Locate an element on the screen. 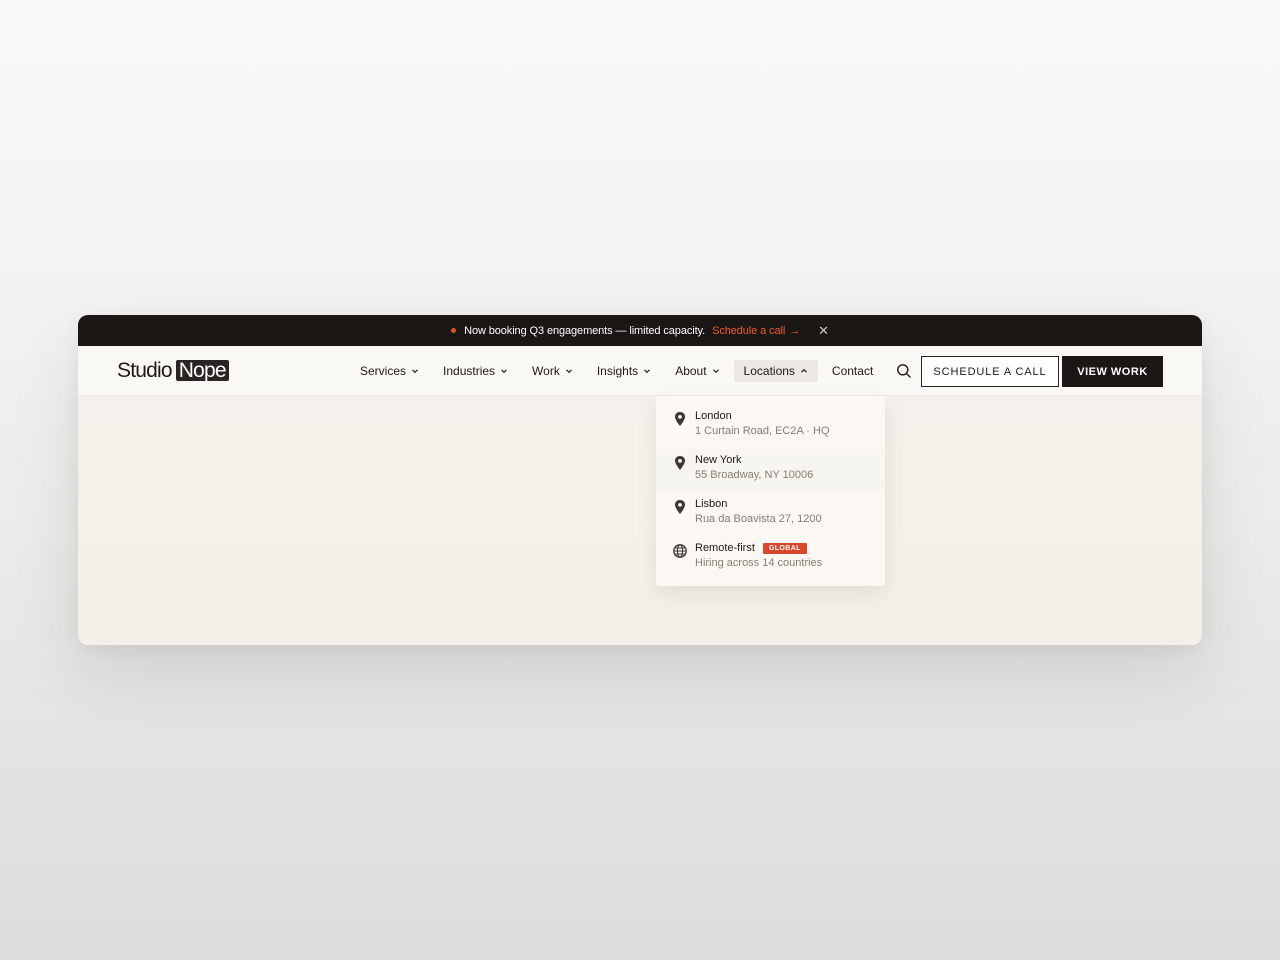 The height and width of the screenshot is (960, 1280). nav-item-insights: Insights is located at coordinates (624, 371).